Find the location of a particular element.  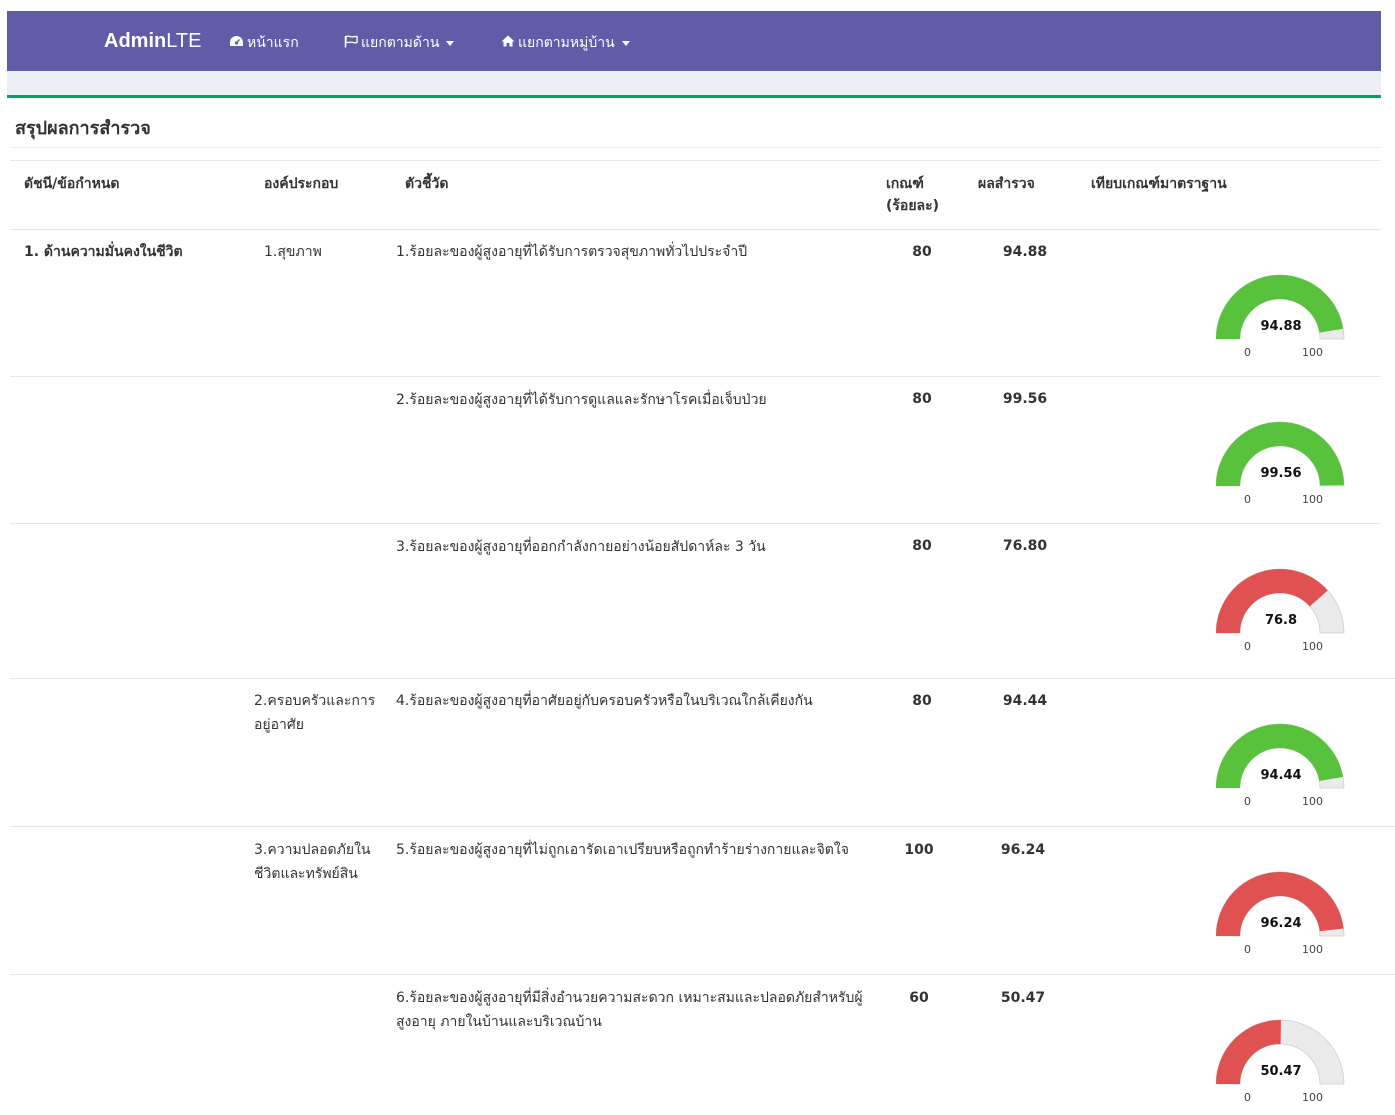

gauge-chart: 76.8 0 100 is located at coordinates (1286, 617).